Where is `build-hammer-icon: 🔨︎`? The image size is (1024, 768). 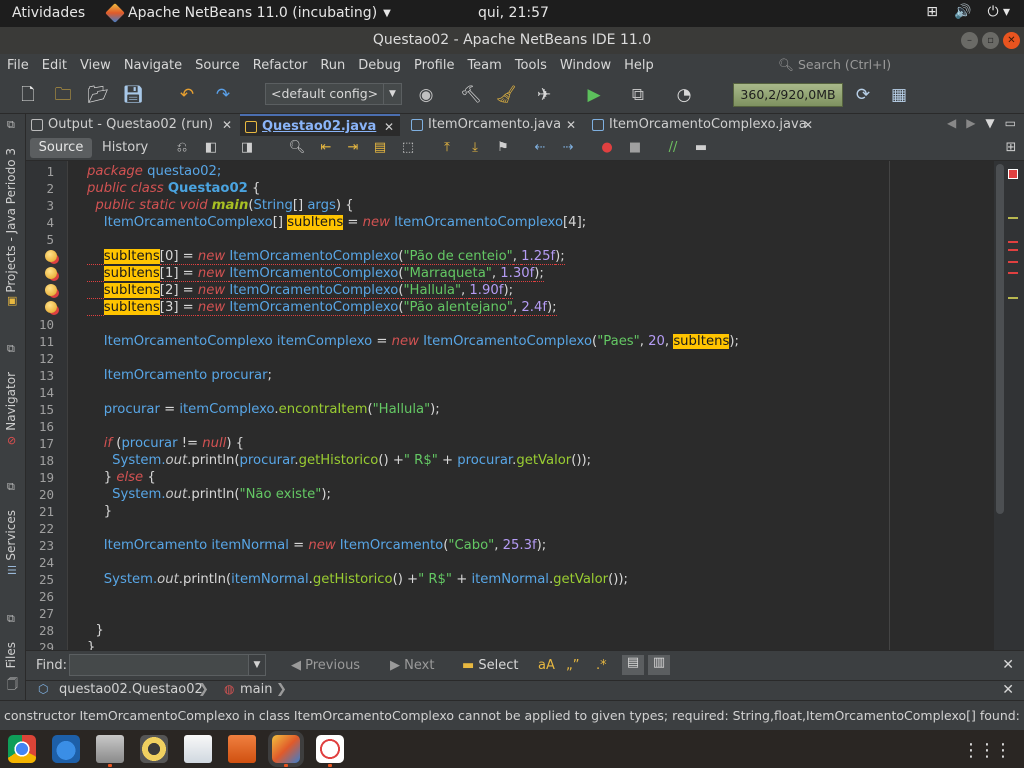 build-hammer-icon: 🔨︎ is located at coordinates (471, 95).